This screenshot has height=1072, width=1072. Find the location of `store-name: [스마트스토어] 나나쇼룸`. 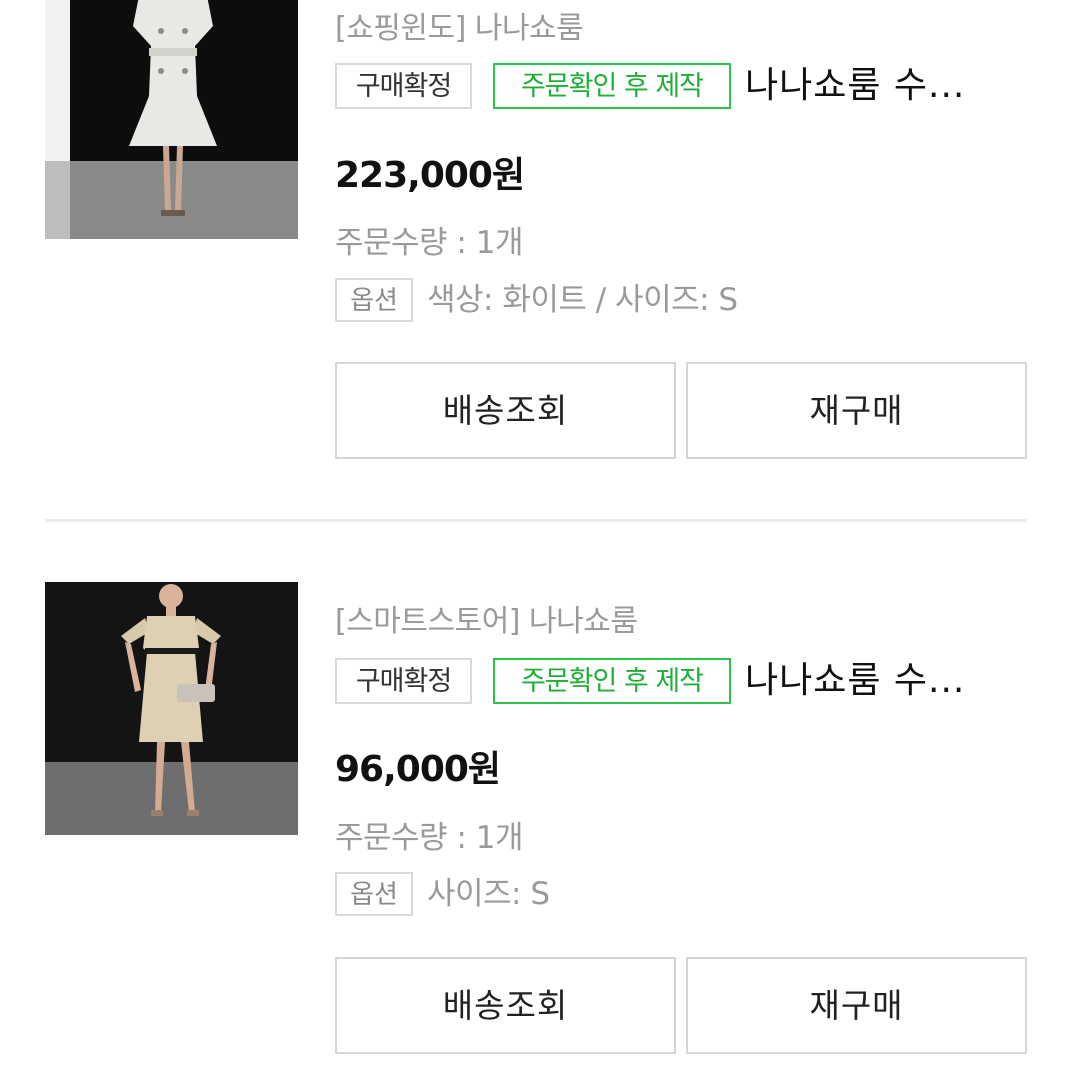

store-name: [스마트스토어] 나나쇼룸 is located at coordinates (486, 618).